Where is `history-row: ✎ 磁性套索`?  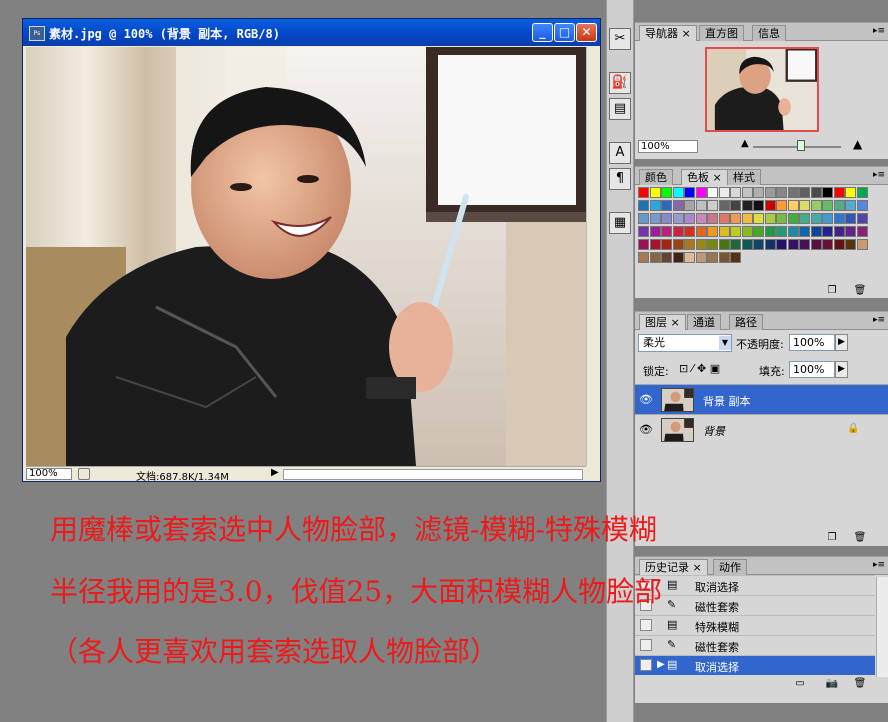
history-row: ✎ 磁性套索 is located at coordinates (755, 645).